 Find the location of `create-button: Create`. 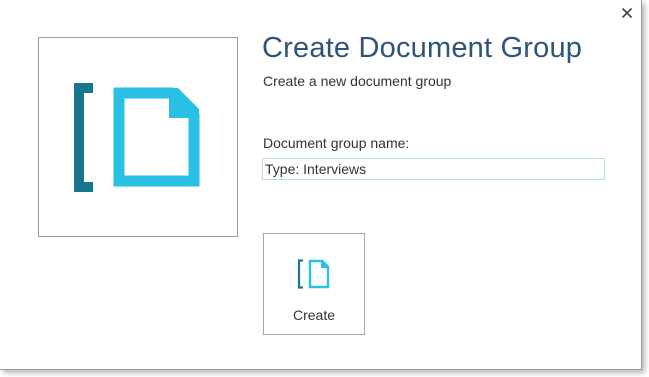

create-button: Create is located at coordinates (314, 284).